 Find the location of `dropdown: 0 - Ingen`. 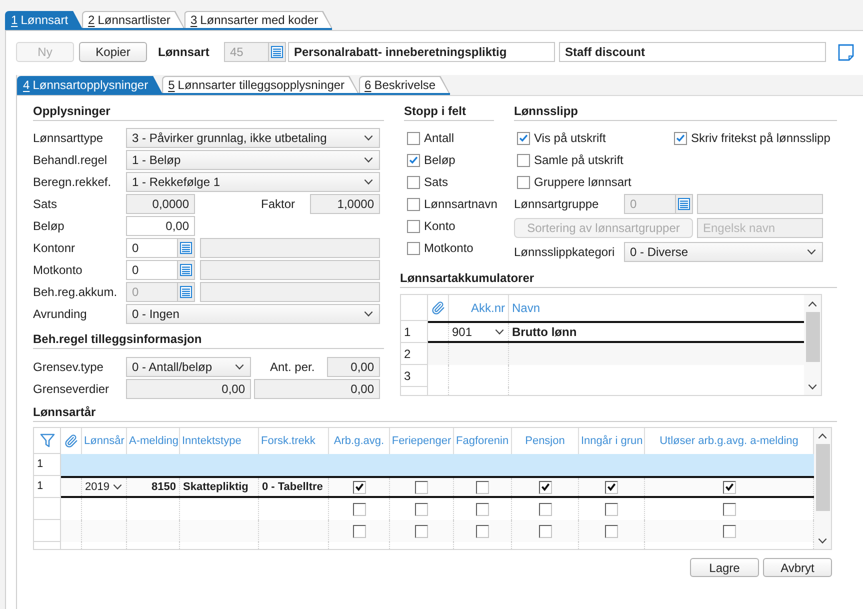

dropdown: 0 - Ingen is located at coordinates (253, 314).